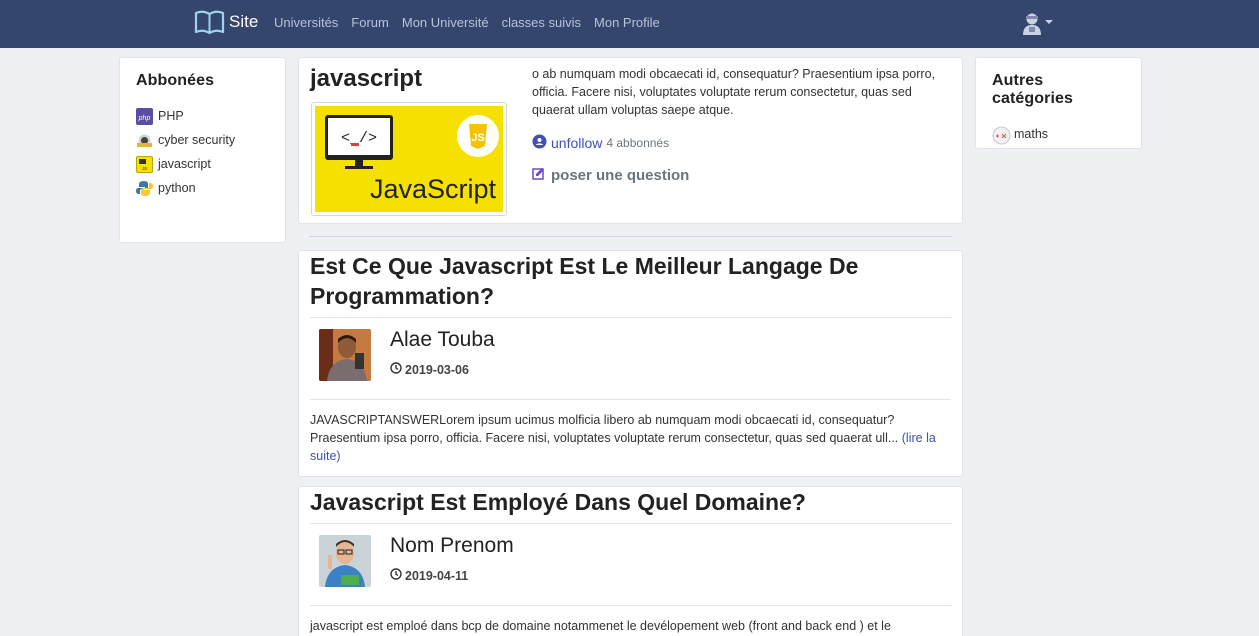 The height and width of the screenshot is (636, 1259). What do you see at coordinates (539, 143) in the screenshot?
I see `unfollow-icon` at bounding box center [539, 143].